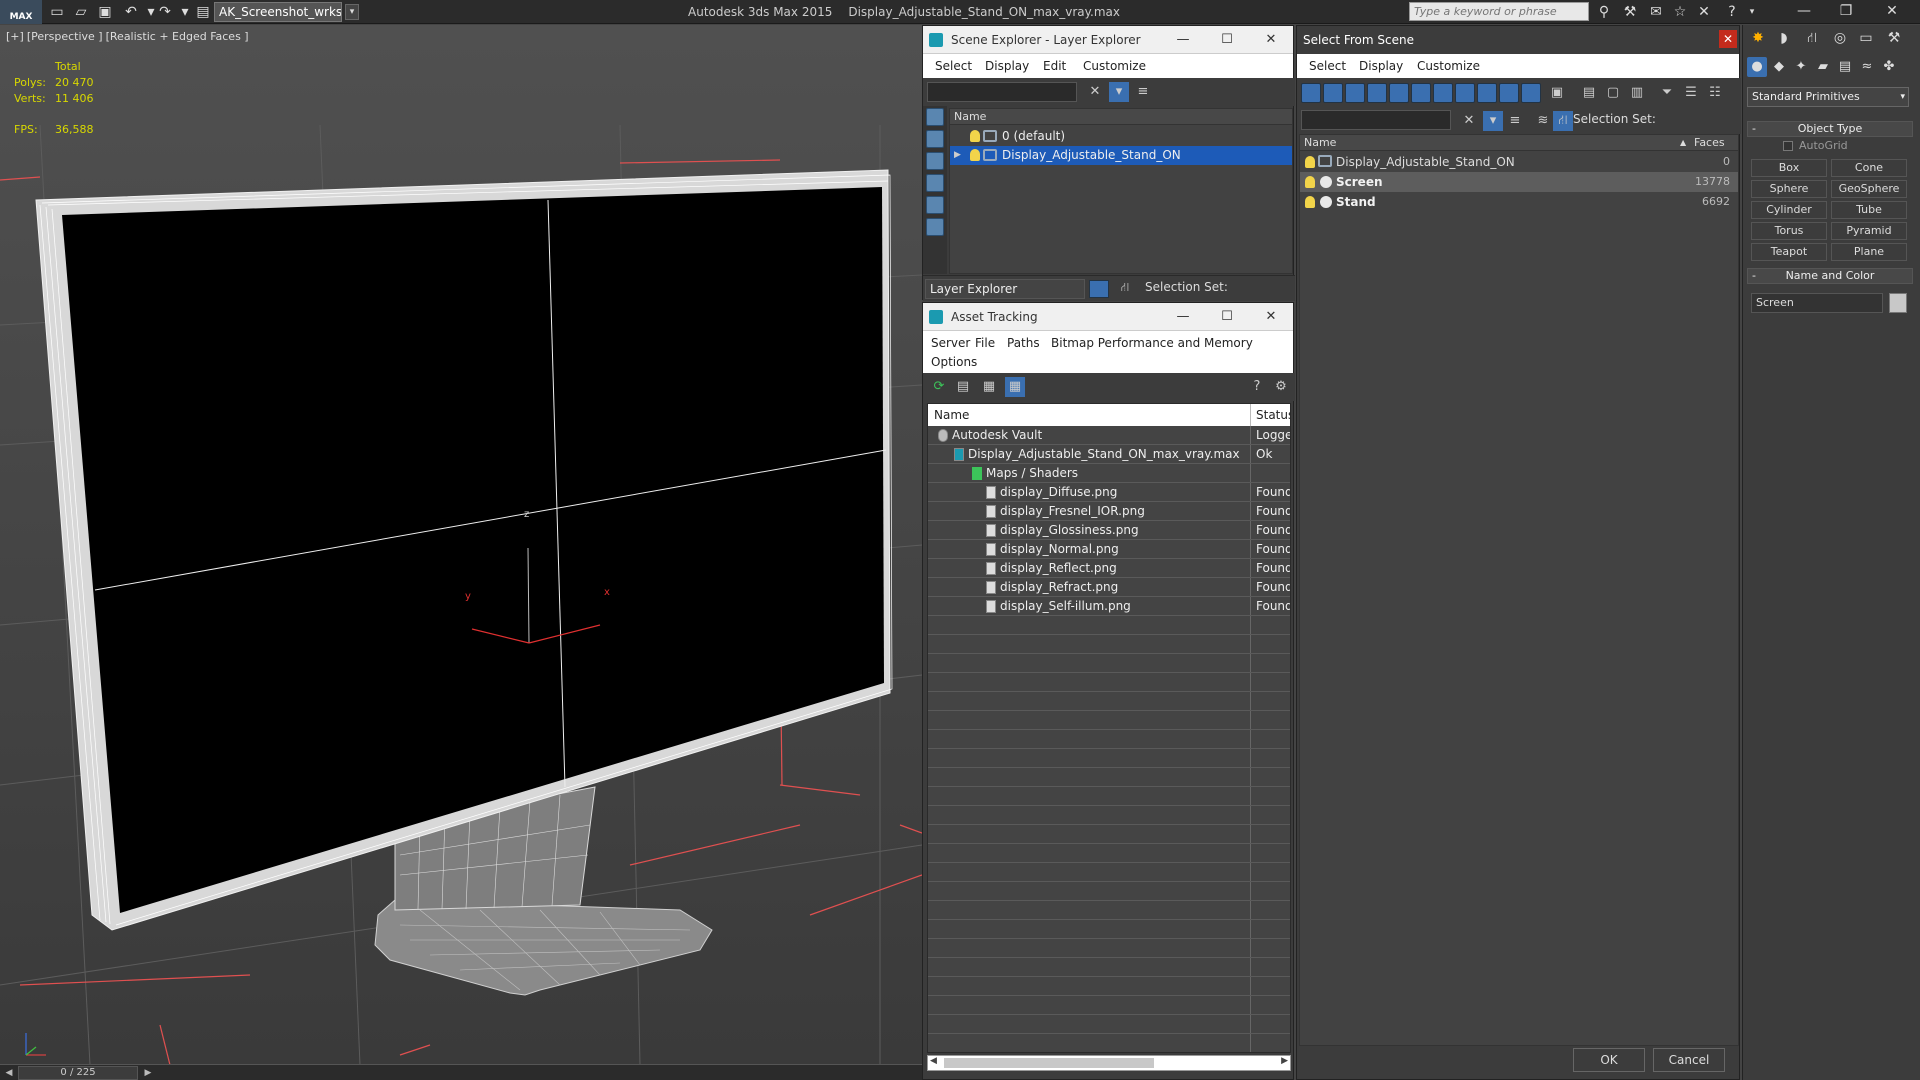 This screenshot has width=1920, height=1080. Describe the element at coordinates (1898, 303) in the screenshot. I see `object-color-swatch` at that location.